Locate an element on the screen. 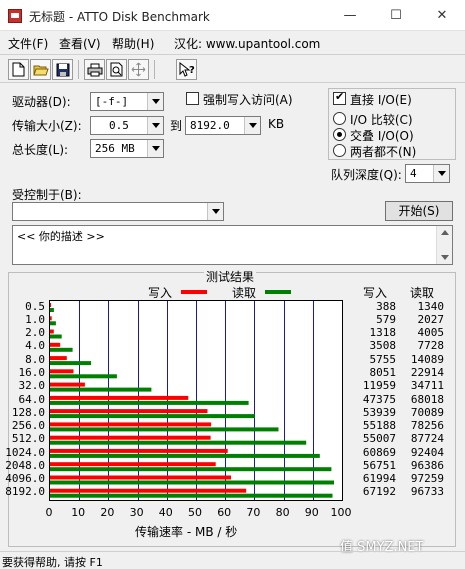  write-column-header: 写入 is located at coordinates (375, 293).